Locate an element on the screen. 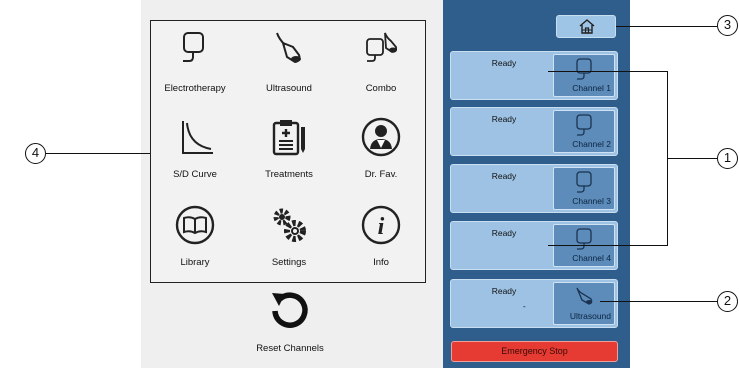  callout-1-leader is located at coordinates (692, 158).